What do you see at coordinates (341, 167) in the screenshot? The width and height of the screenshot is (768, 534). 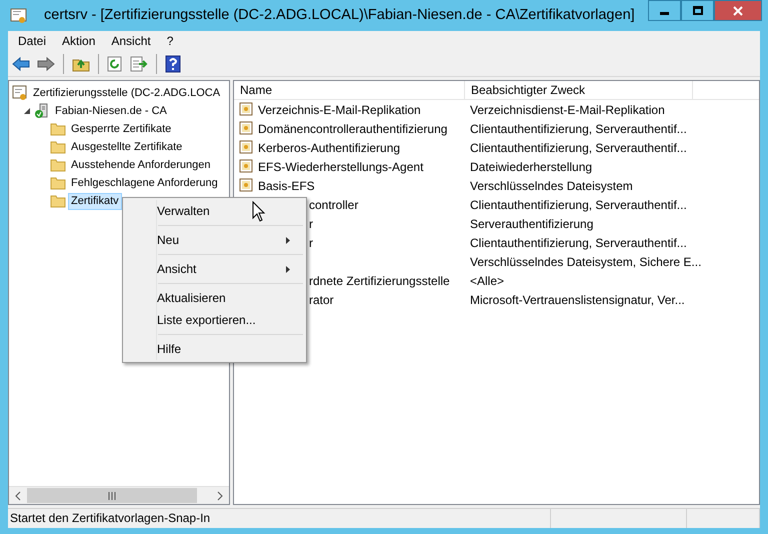 I see `template-name: EFS-Wiederherstellungs-Agent` at bounding box center [341, 167].